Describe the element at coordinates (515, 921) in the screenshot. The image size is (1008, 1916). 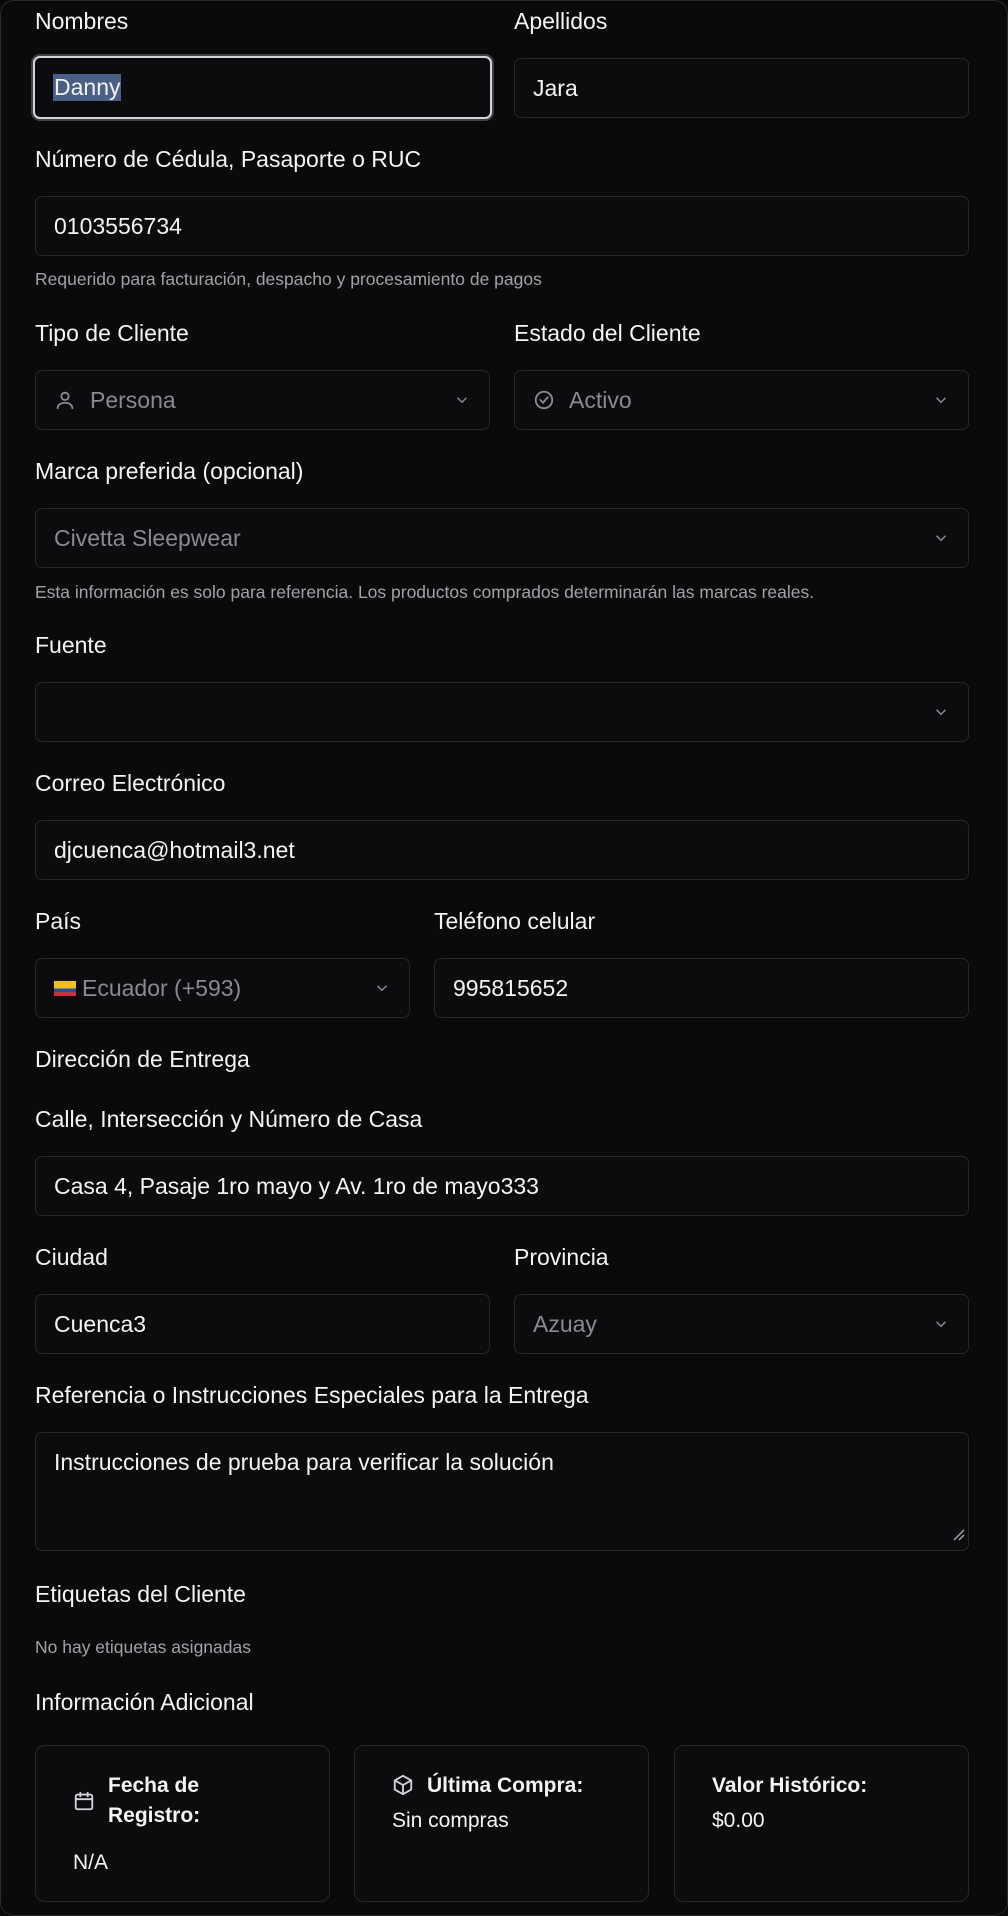
I see `telefono-label: Teléfono celular` at that location.